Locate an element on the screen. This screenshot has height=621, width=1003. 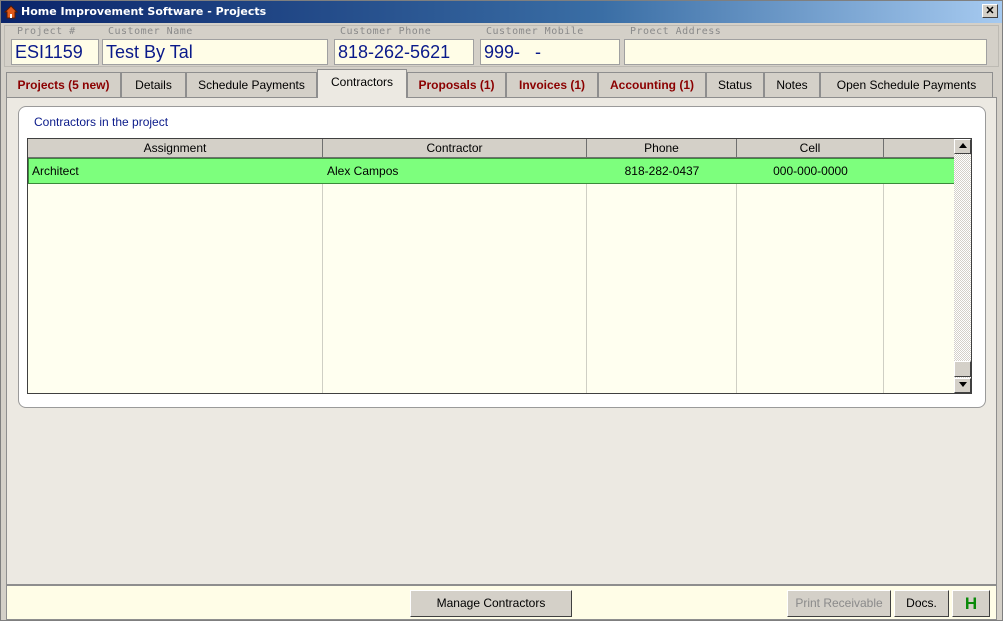
tab-projects: Projects (5 new) is located at coordinates (63, 84).